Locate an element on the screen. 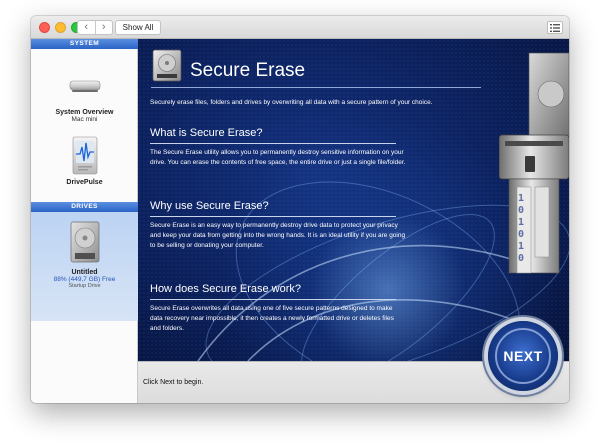 This screenshot has width=600, height=446. list-view-button is located at coordinates (555, 27).